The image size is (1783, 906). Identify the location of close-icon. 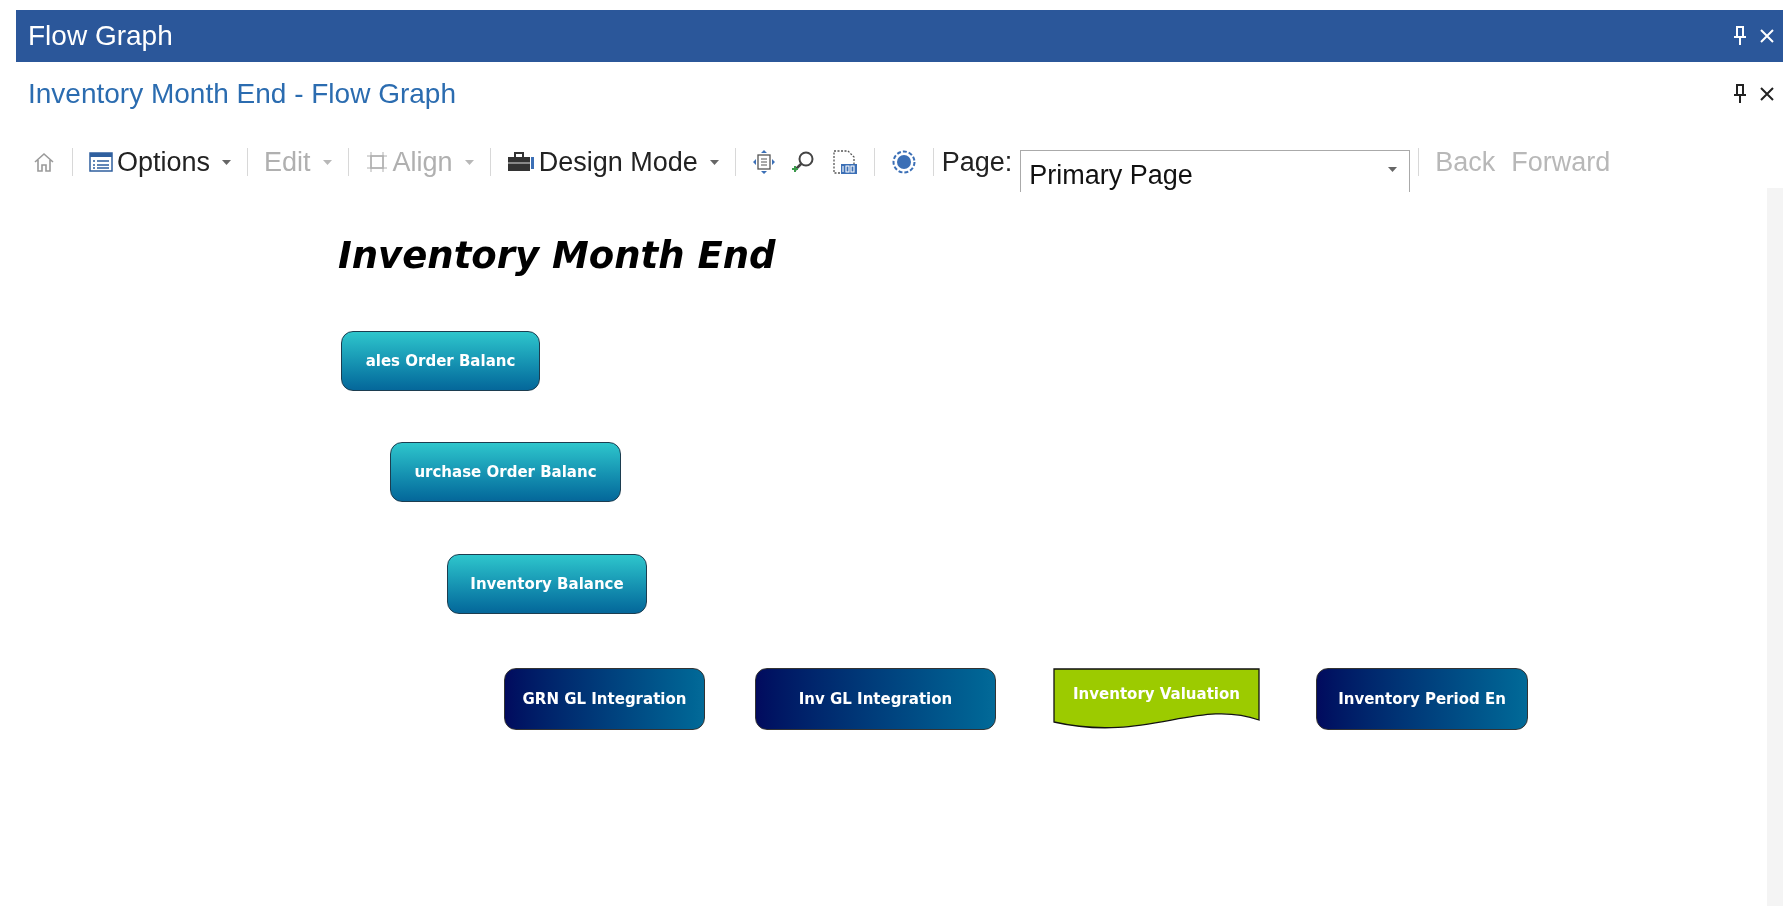
(1767, 94).